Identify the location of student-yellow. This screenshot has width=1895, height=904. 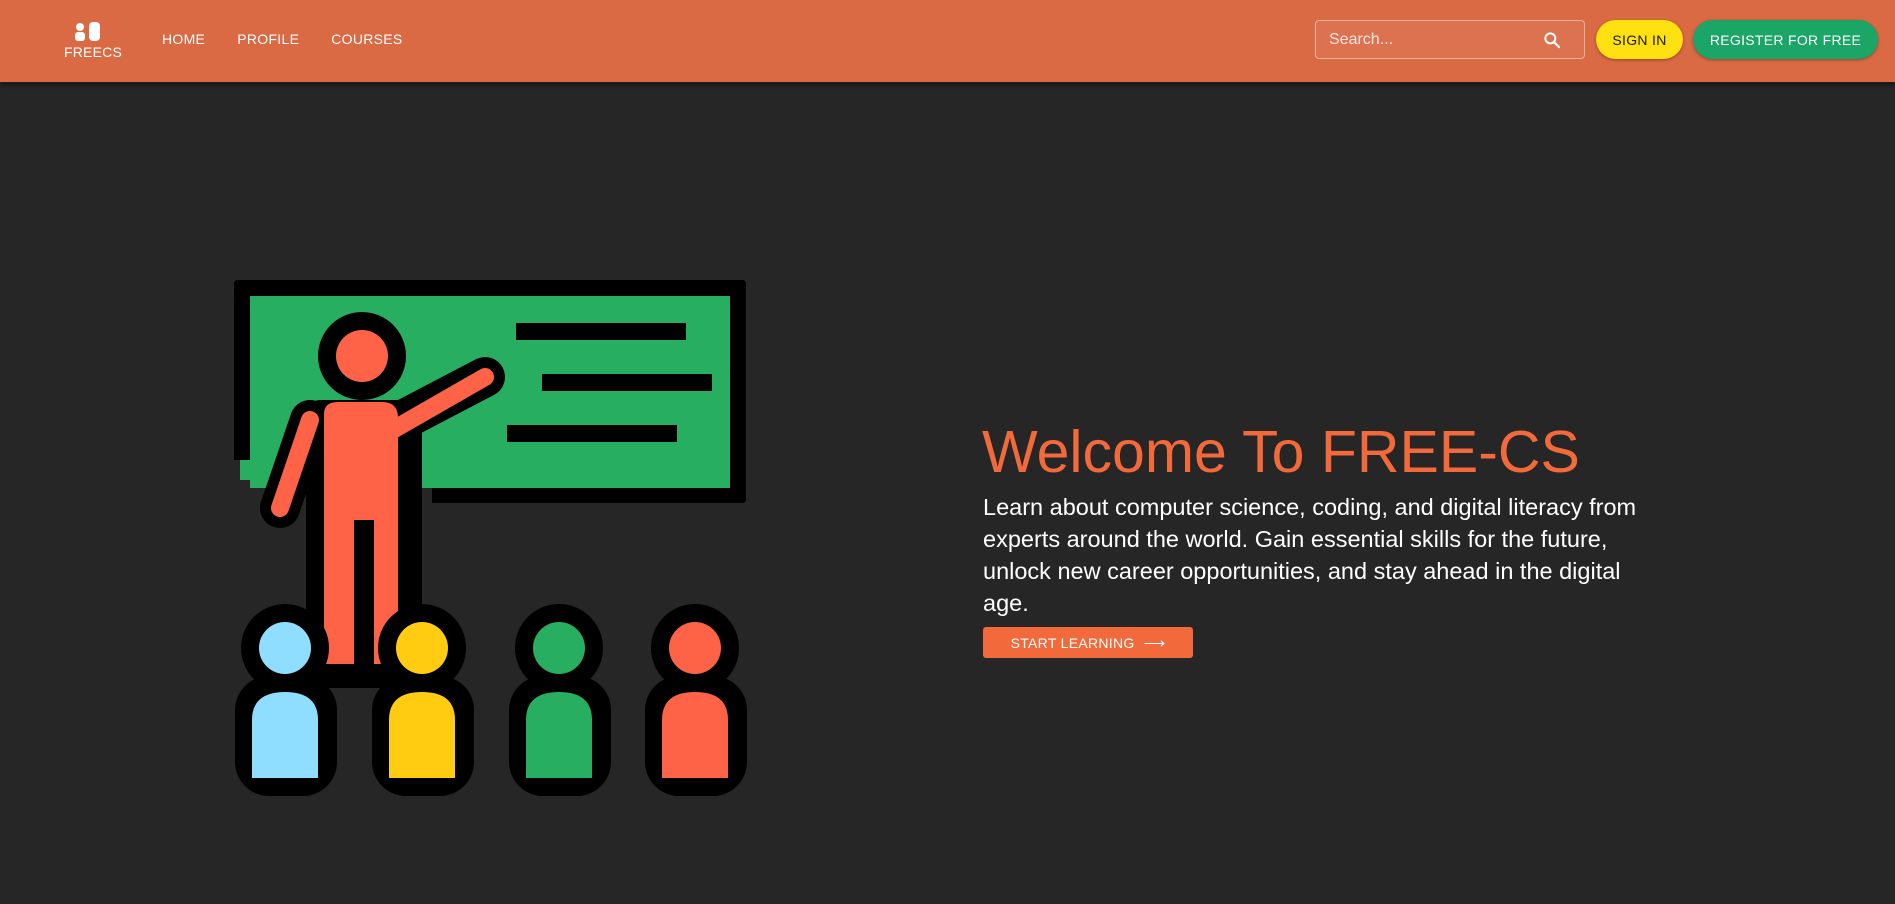
(423, 700).